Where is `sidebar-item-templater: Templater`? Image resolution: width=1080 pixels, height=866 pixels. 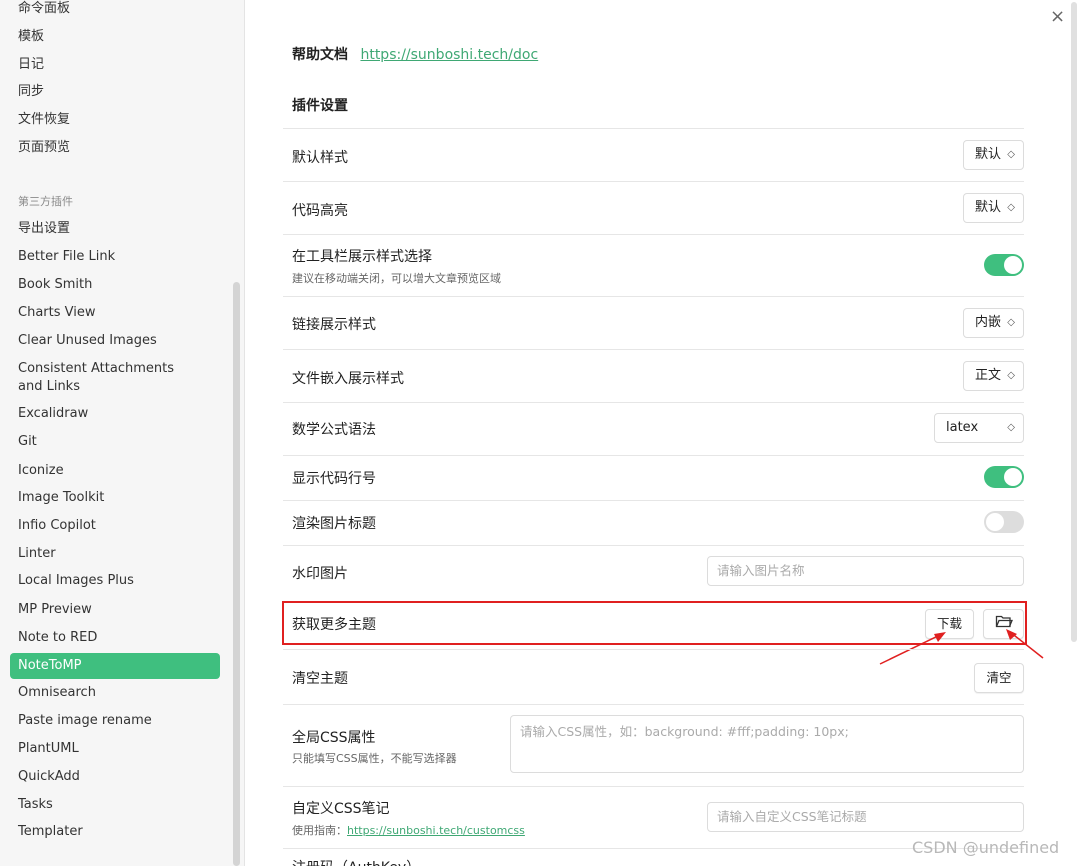
sidebar-item-templater: Templater is located at coordinates (115, 832).